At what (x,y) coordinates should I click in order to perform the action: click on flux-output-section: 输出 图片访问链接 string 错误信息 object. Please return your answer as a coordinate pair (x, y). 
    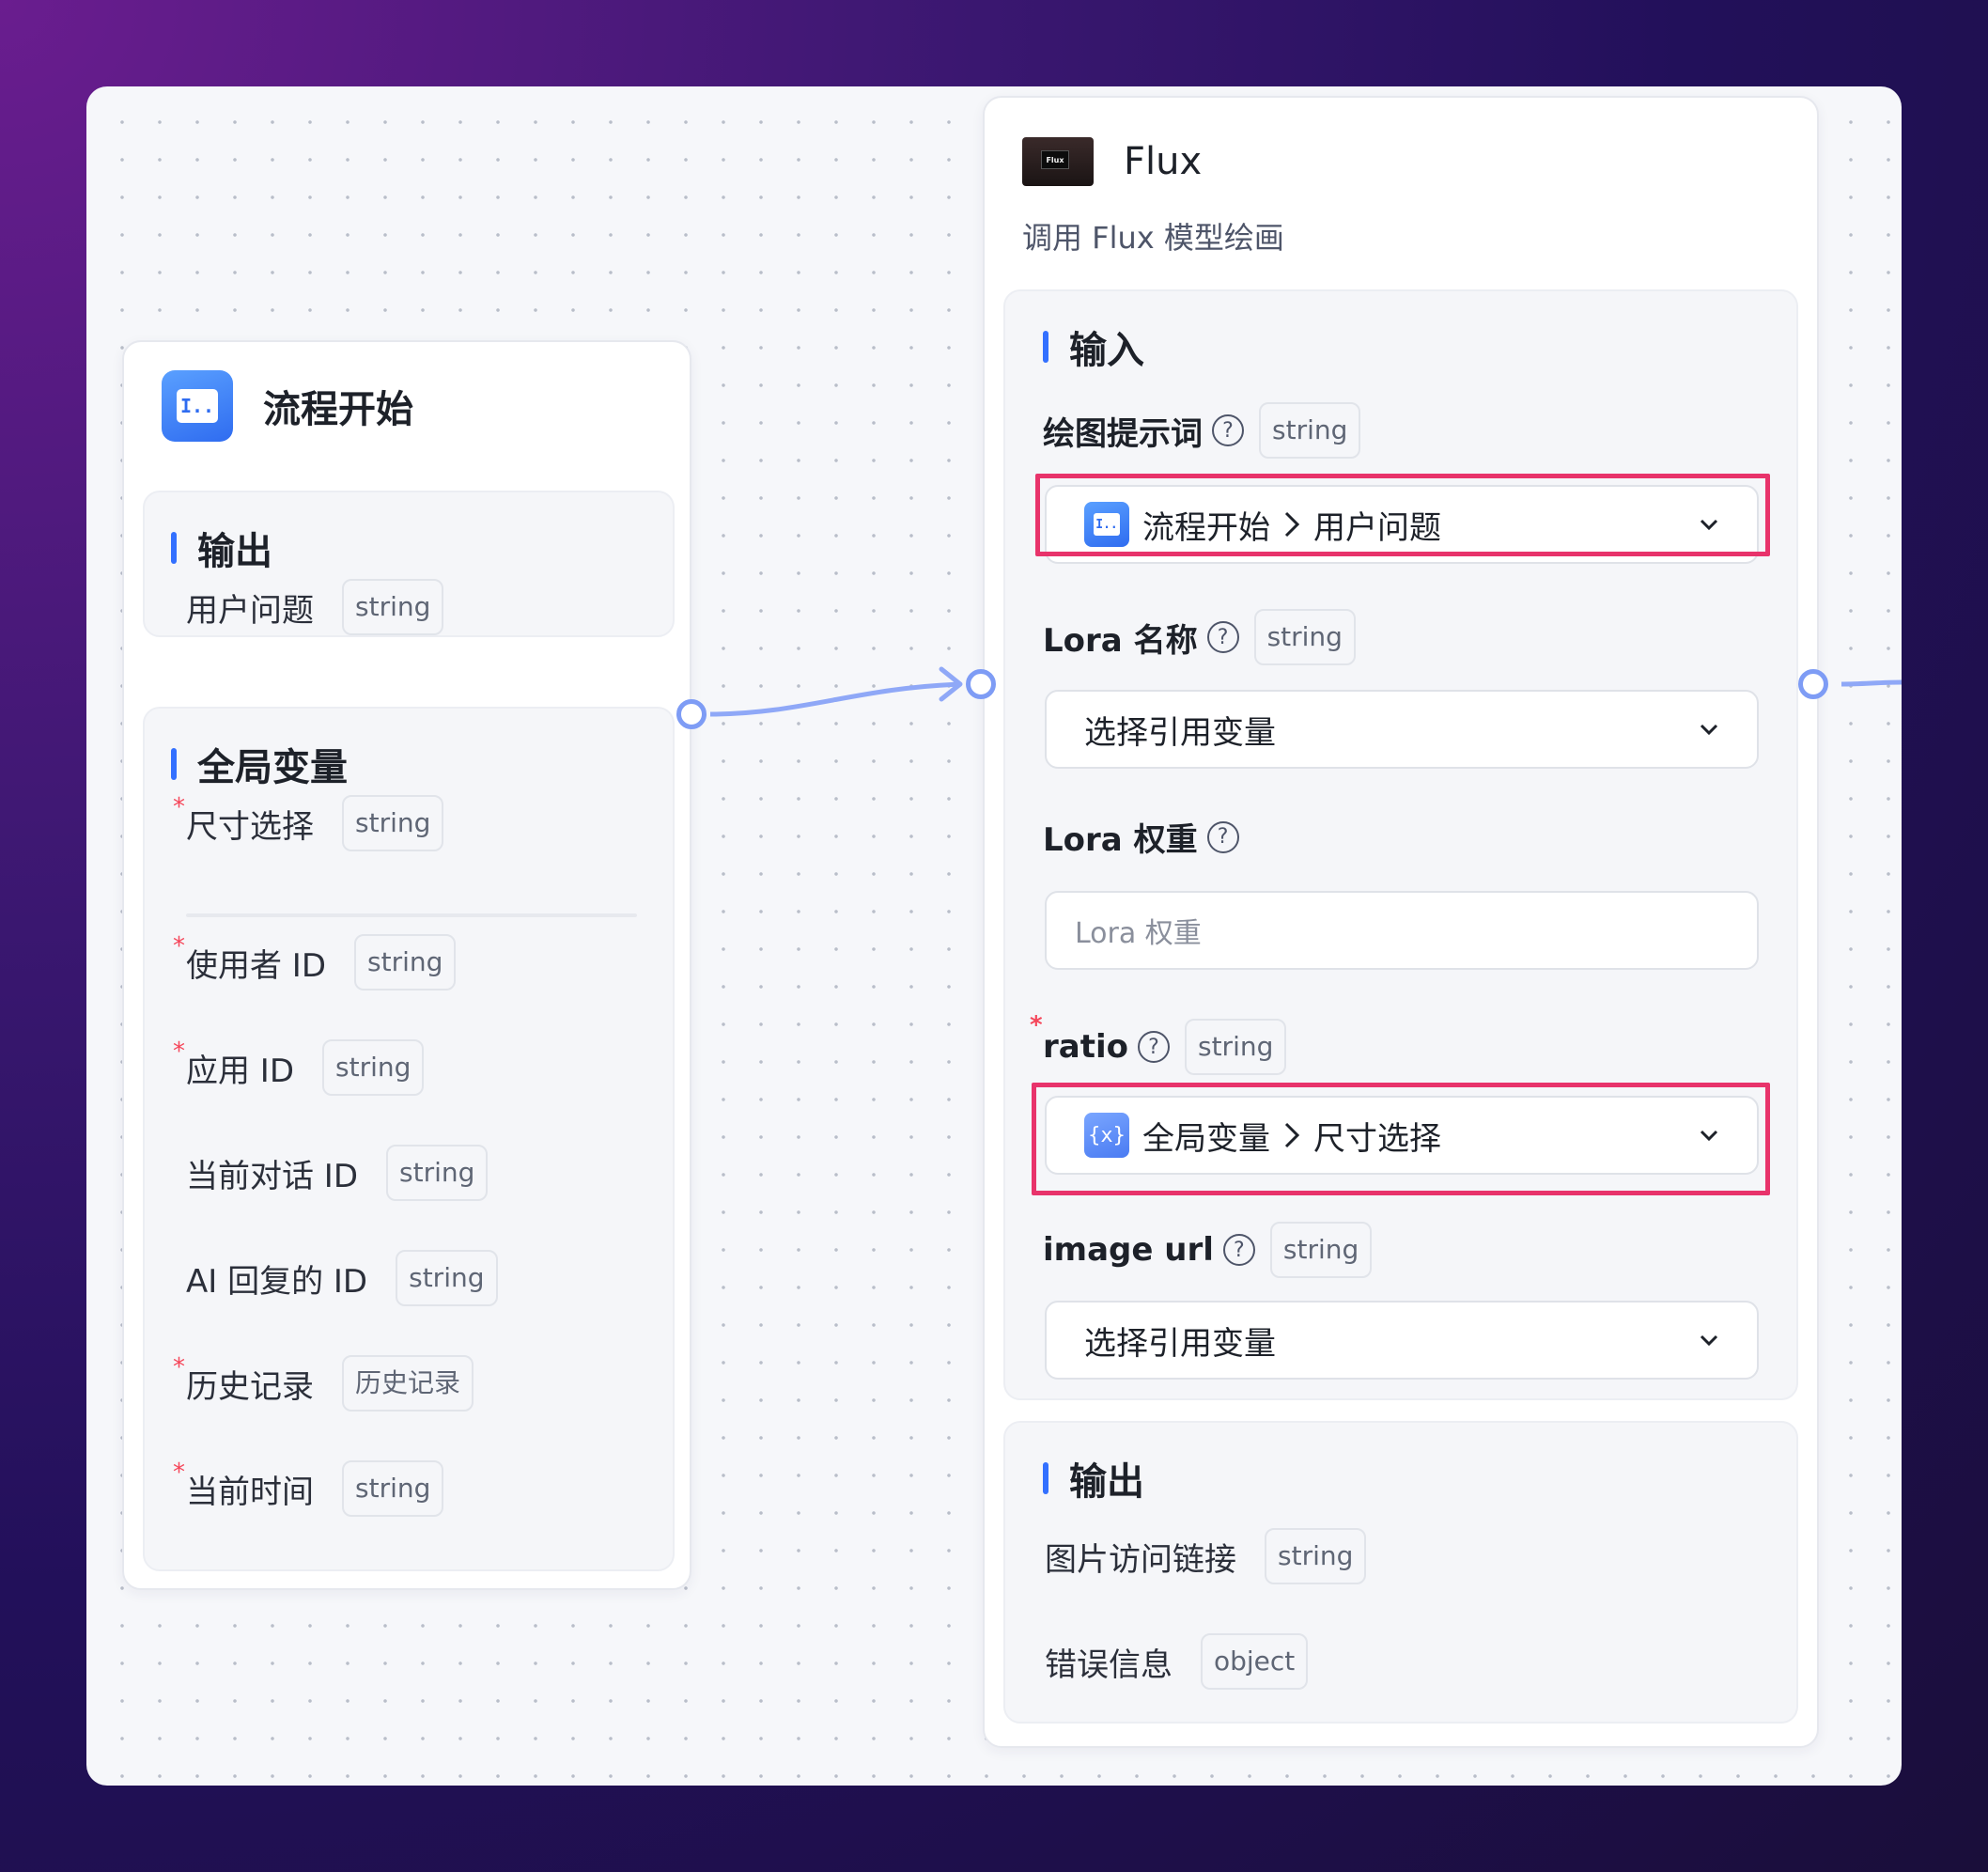
    Looking at the image, I should click on (1400, 1572).